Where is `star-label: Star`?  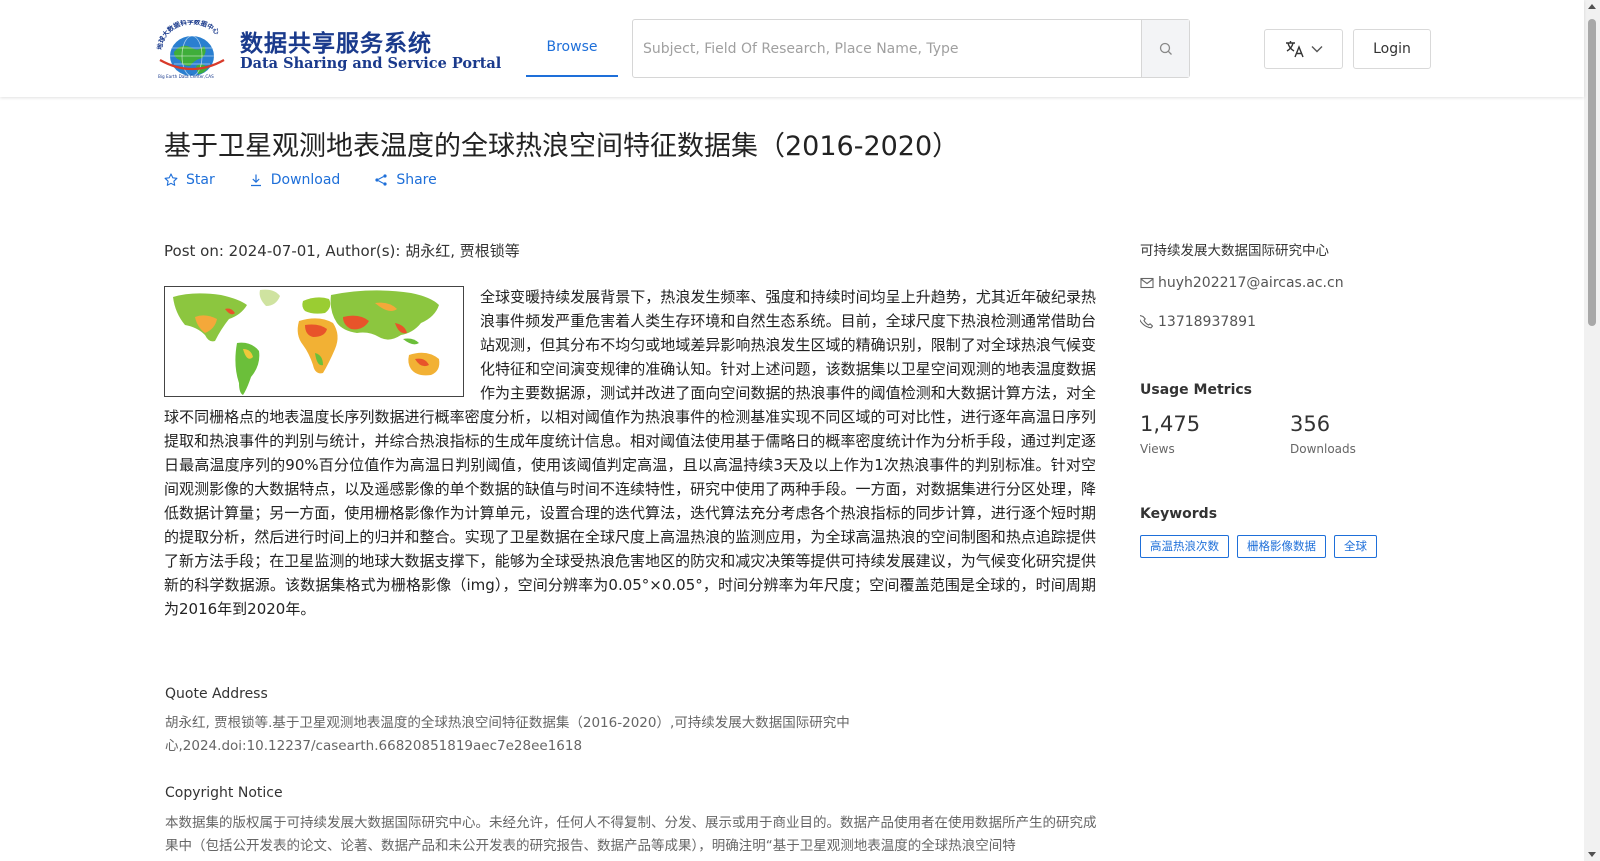 star-label: Star is located at coordinates (200, 180).